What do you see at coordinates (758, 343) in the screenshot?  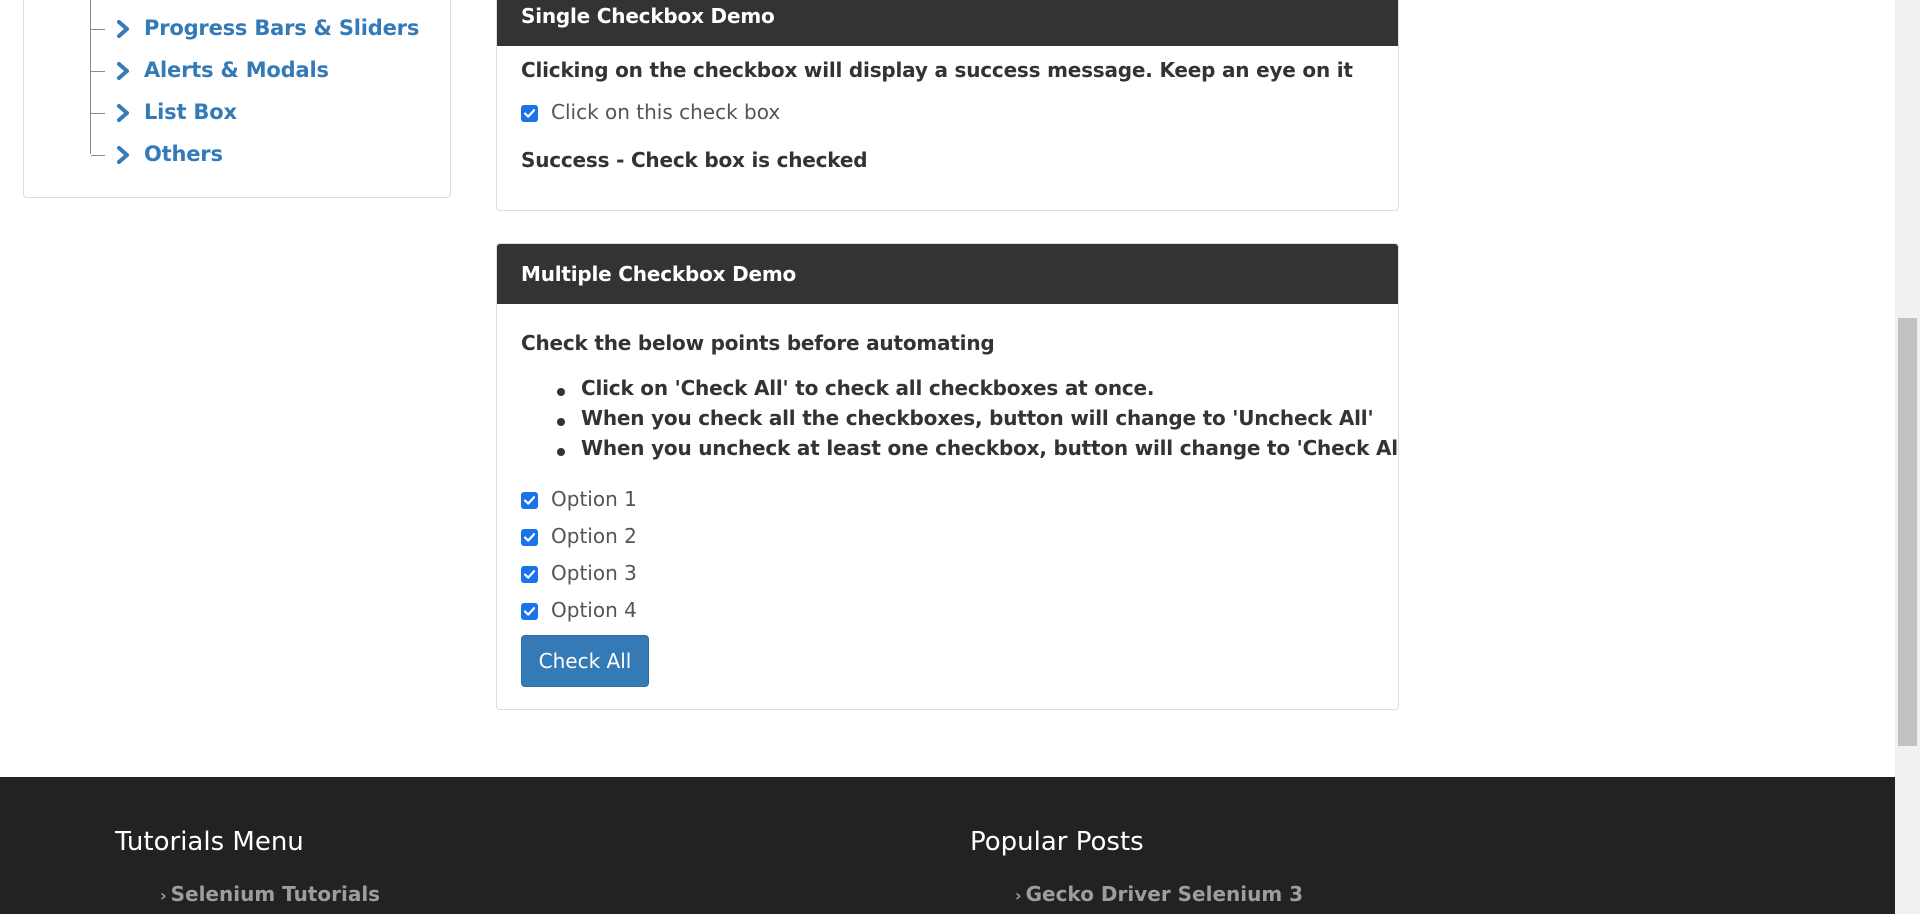 I see `panel-intro: Check the below points before automating` at bounding box center [758, 343].